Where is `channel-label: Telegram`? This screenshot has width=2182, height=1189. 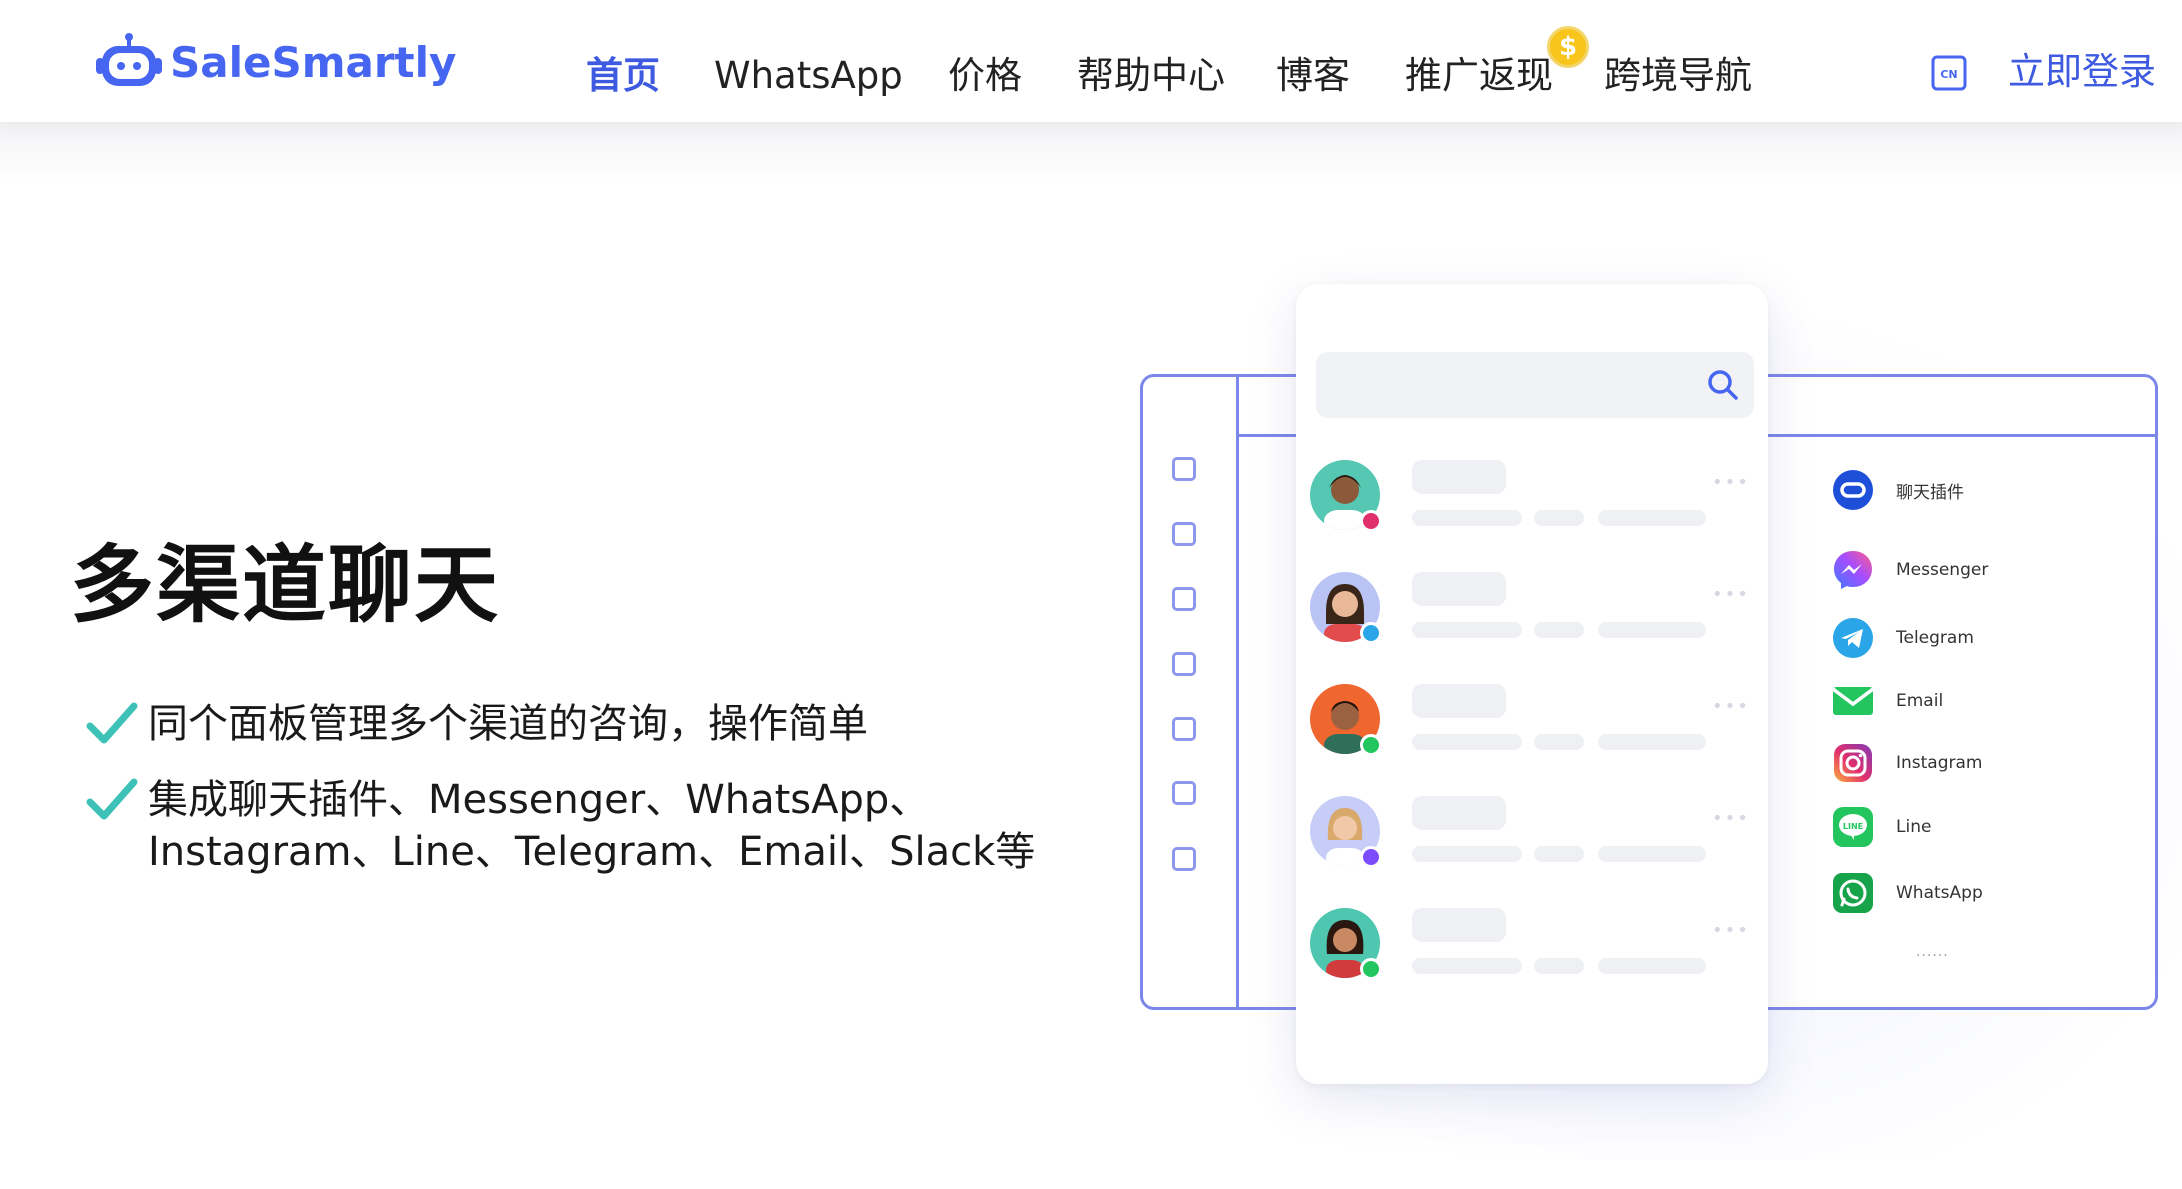 channel-label: Telegram is located at coordinates (1935, 638).